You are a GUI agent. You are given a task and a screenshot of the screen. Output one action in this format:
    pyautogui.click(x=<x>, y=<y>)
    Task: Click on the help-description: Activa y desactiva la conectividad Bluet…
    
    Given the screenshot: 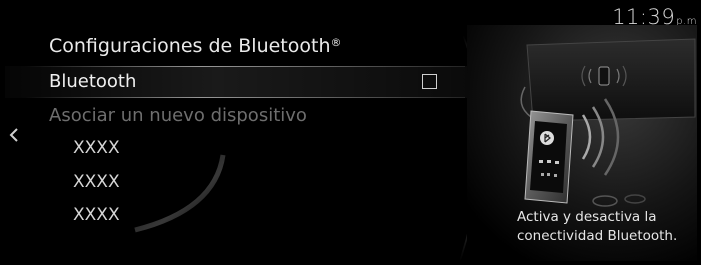 What is the action you would take?
    pyautogui.click(x=597, y=227)
    